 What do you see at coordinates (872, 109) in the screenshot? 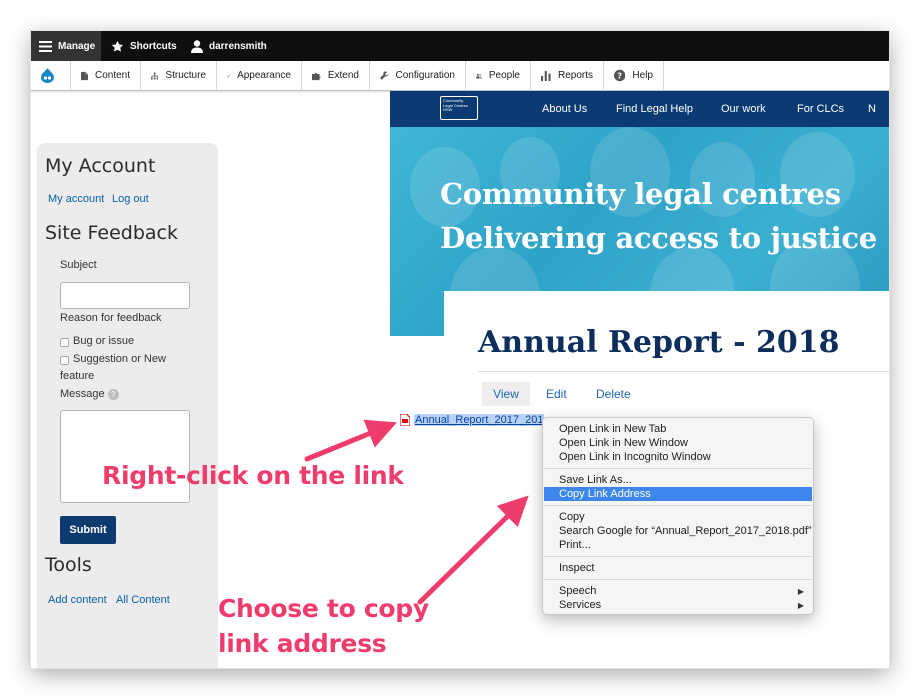
I see `nav-more: N` at bounding box center [872, 109].